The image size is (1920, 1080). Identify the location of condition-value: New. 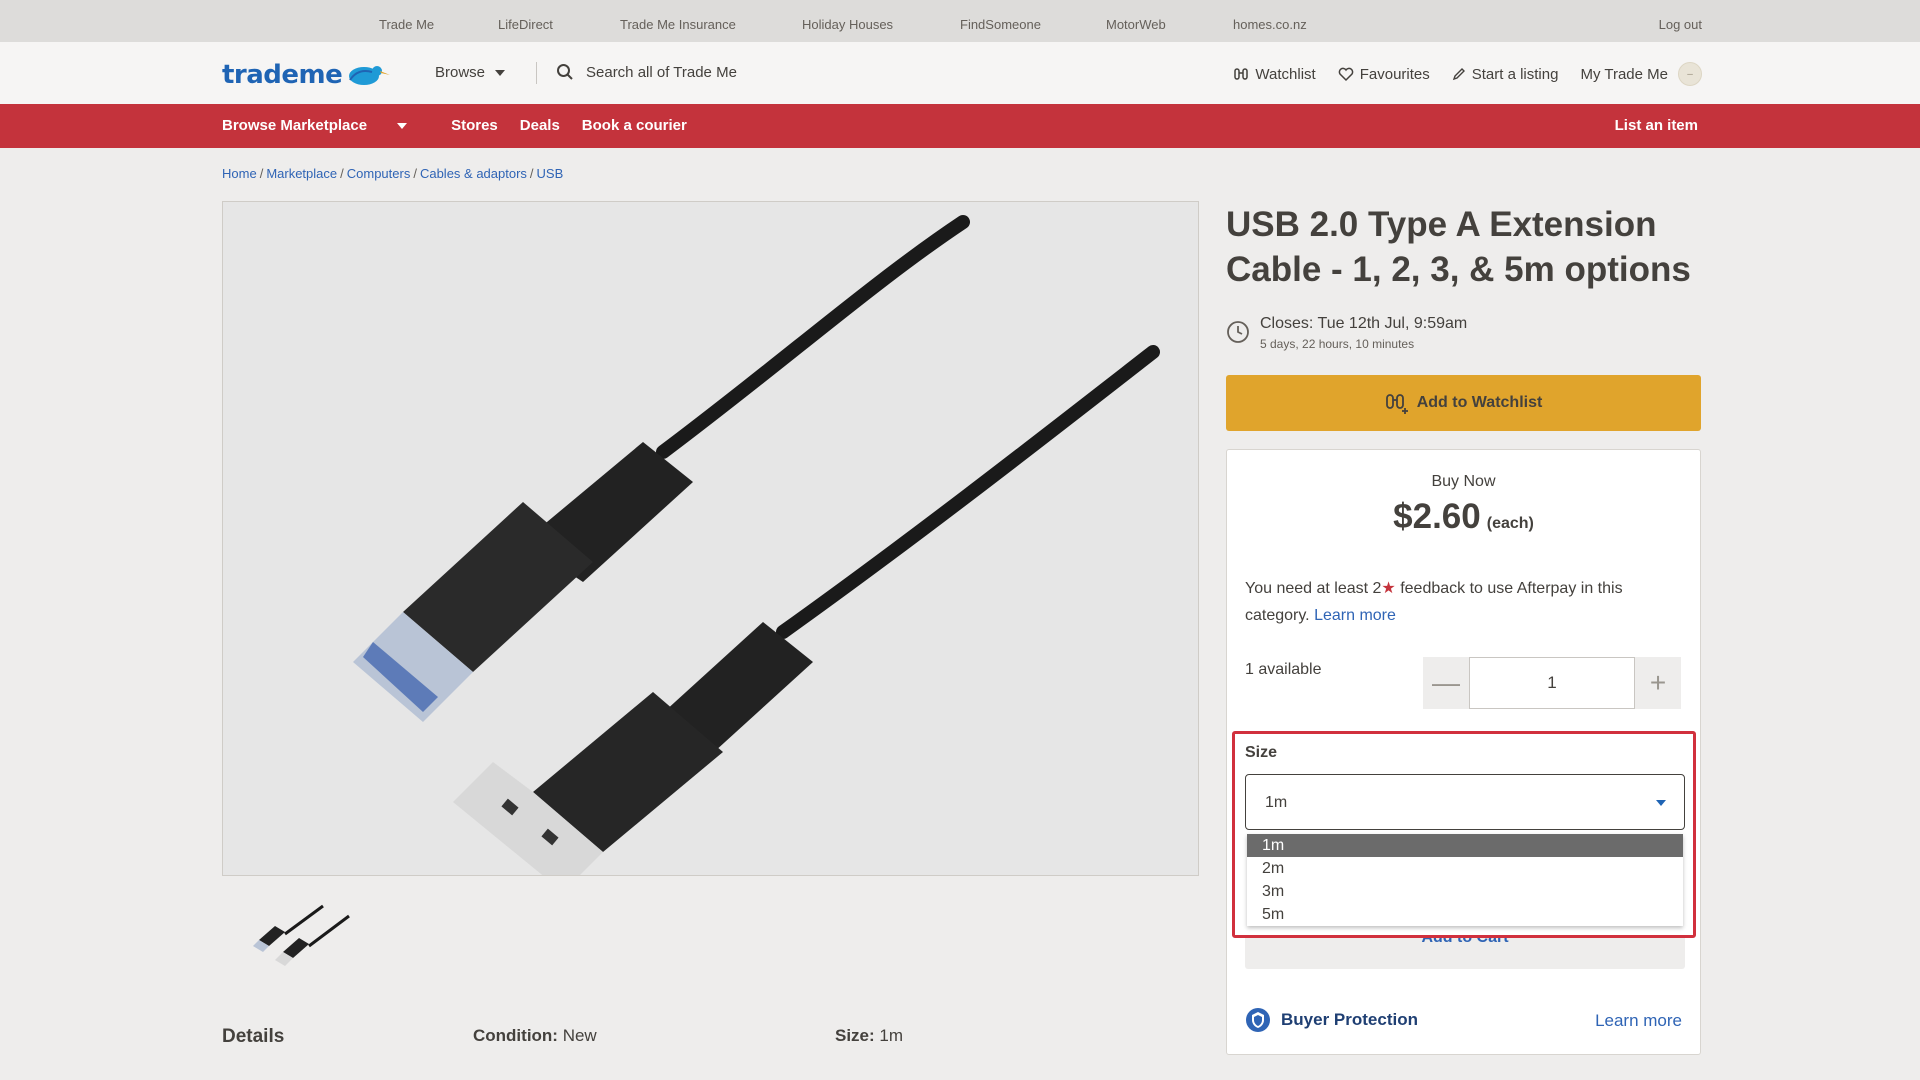
(579, 1035).